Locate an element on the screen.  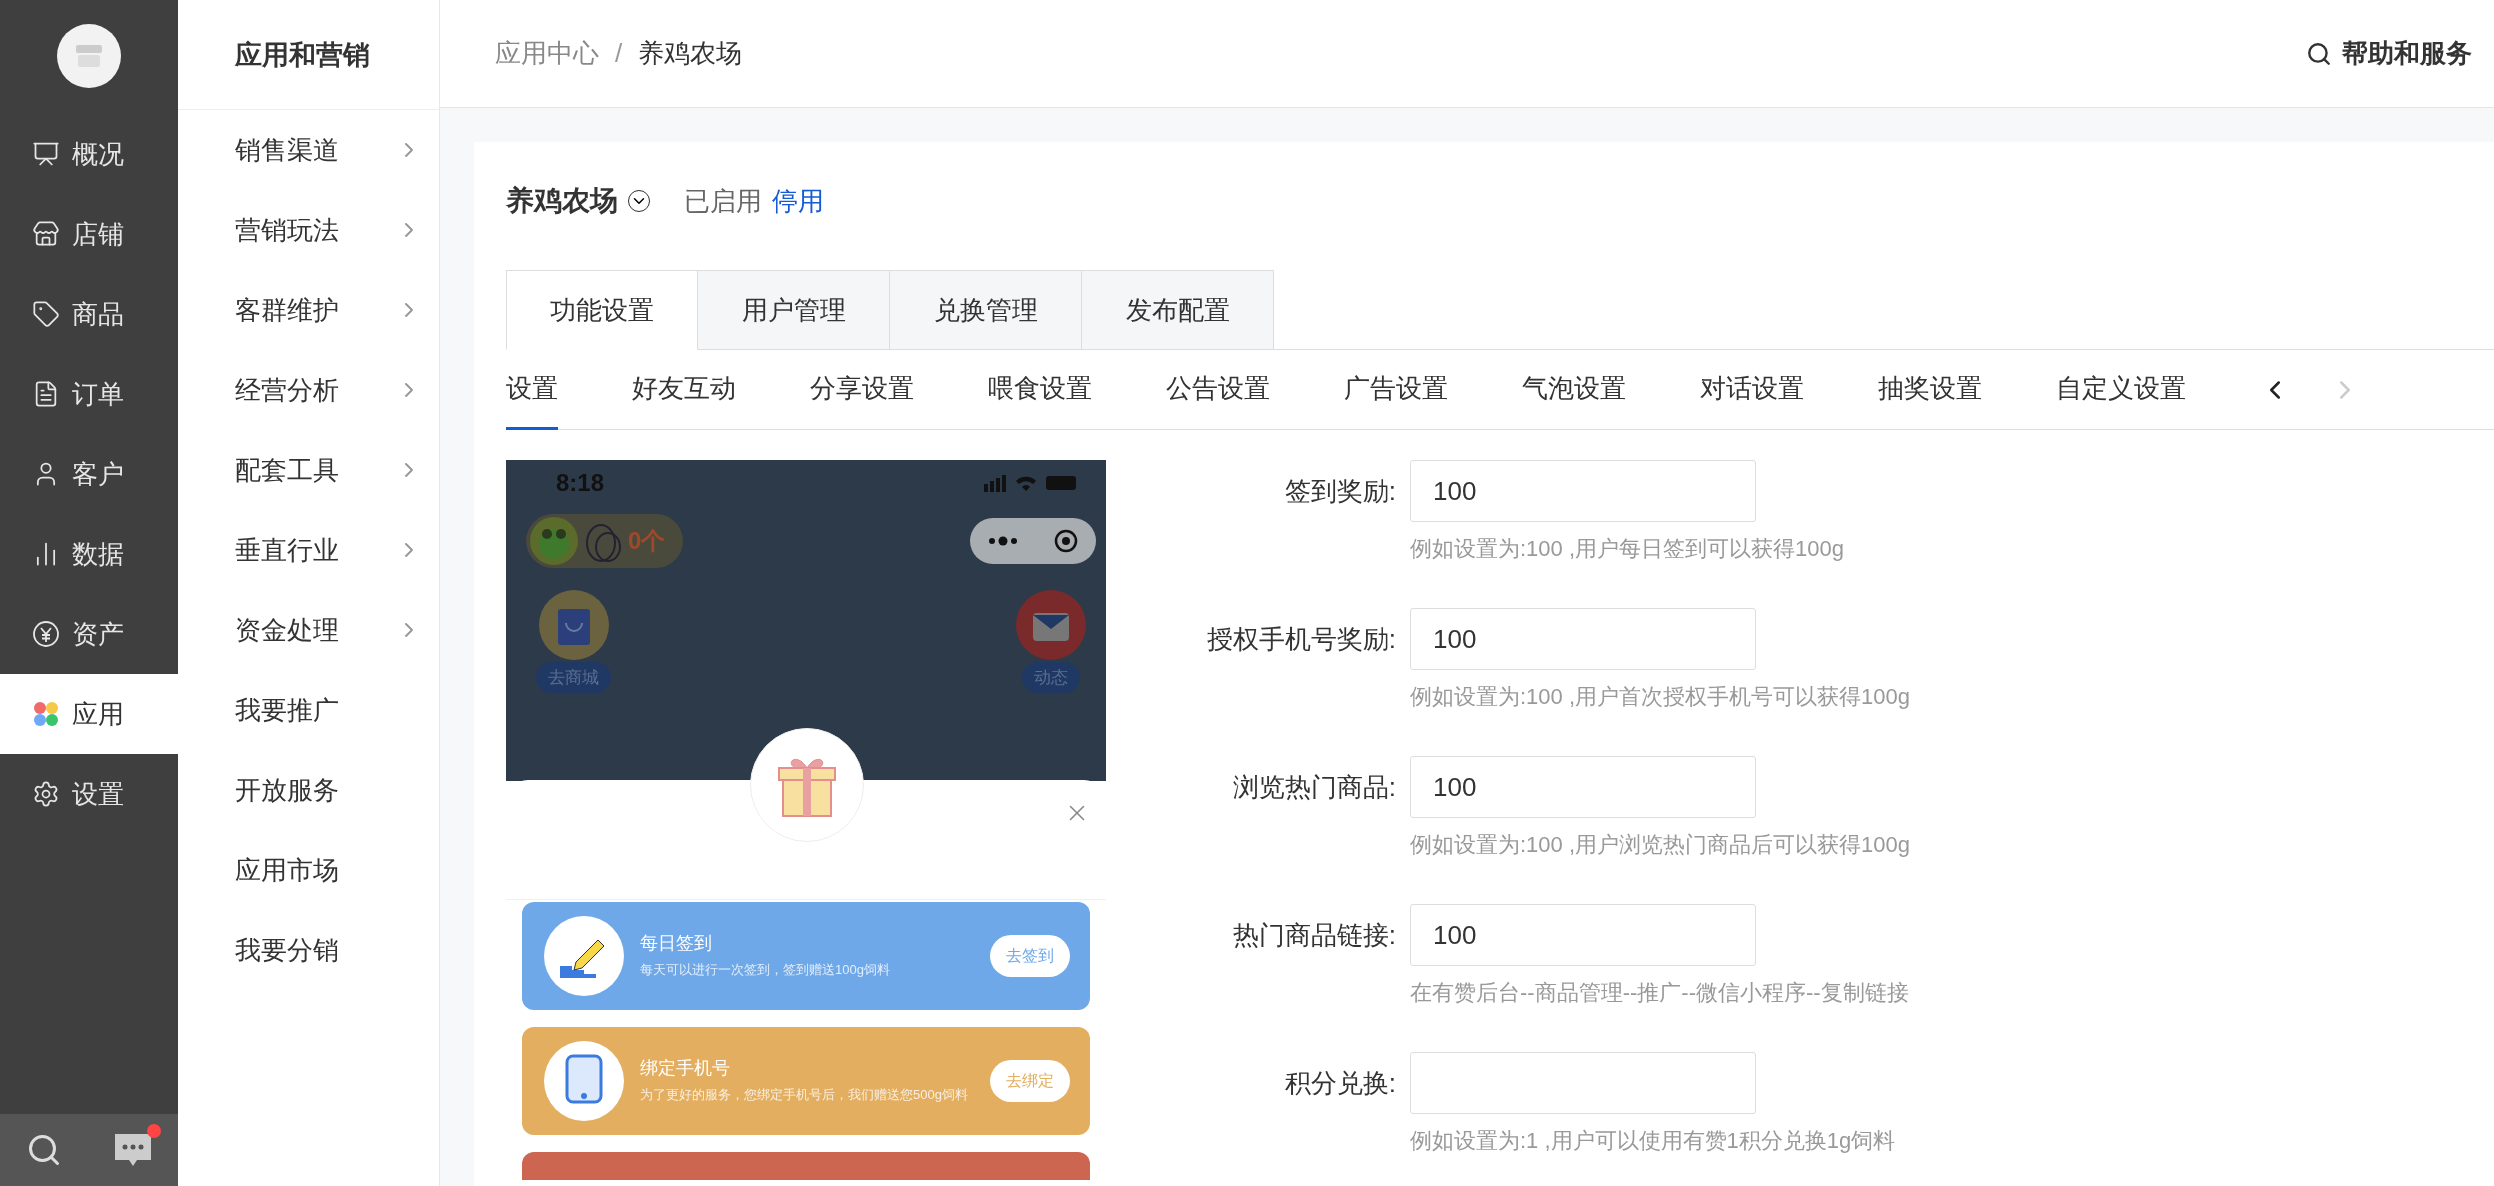
nav-item: 数据 is located at coordinates (89, 554).